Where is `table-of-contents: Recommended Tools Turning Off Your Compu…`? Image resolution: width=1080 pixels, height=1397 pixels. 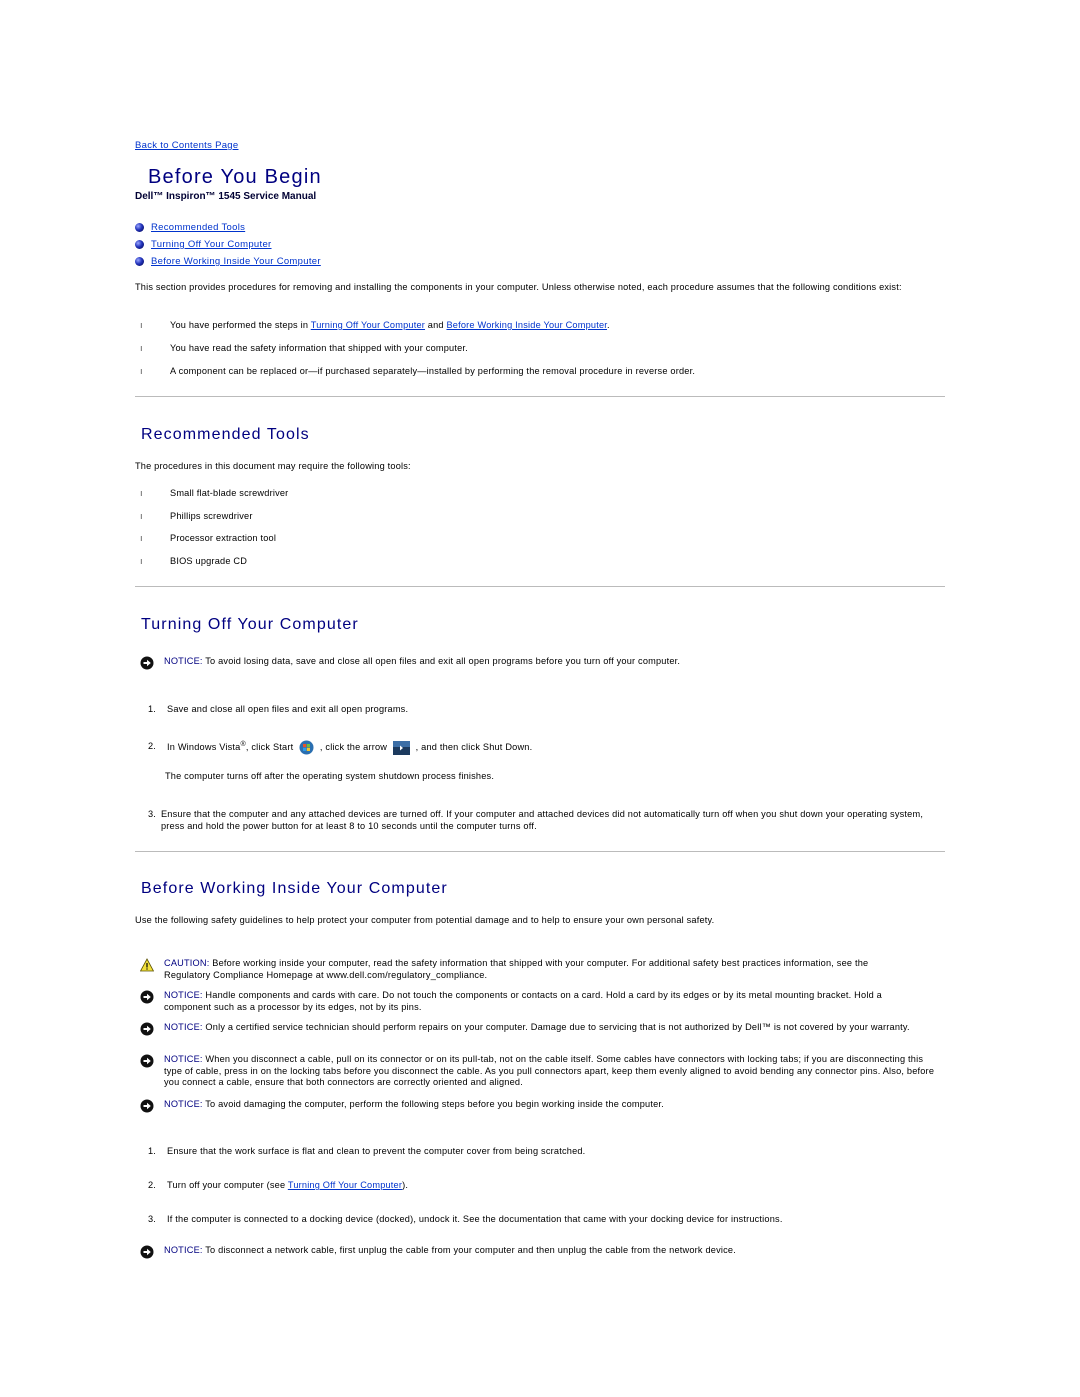 table-of-contents: Recommended Tools Turning Off Your Compu… is located at coordinates (228, 244).